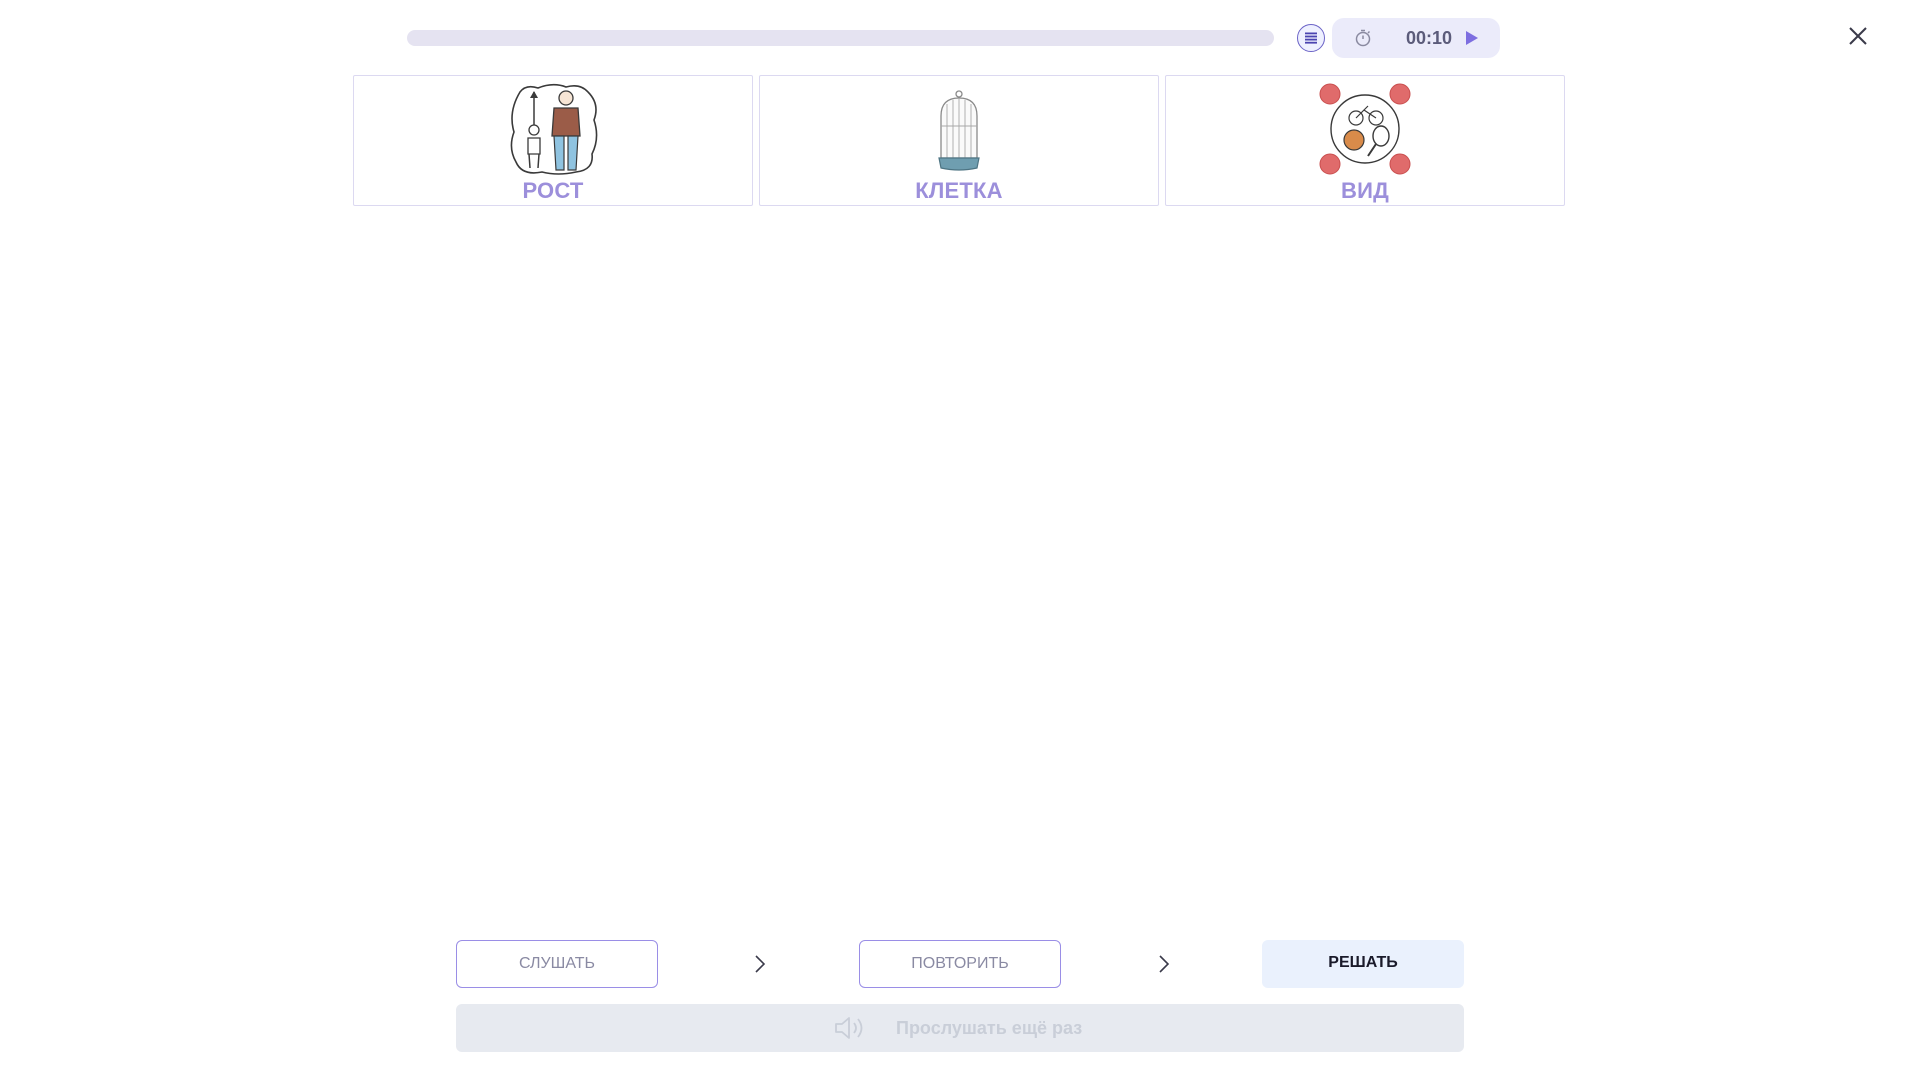 Image resolution: width=1920 pixels, height=1080 pixels. I want to click on listen-button: СЛУШАТЬ, so click(557, 964).